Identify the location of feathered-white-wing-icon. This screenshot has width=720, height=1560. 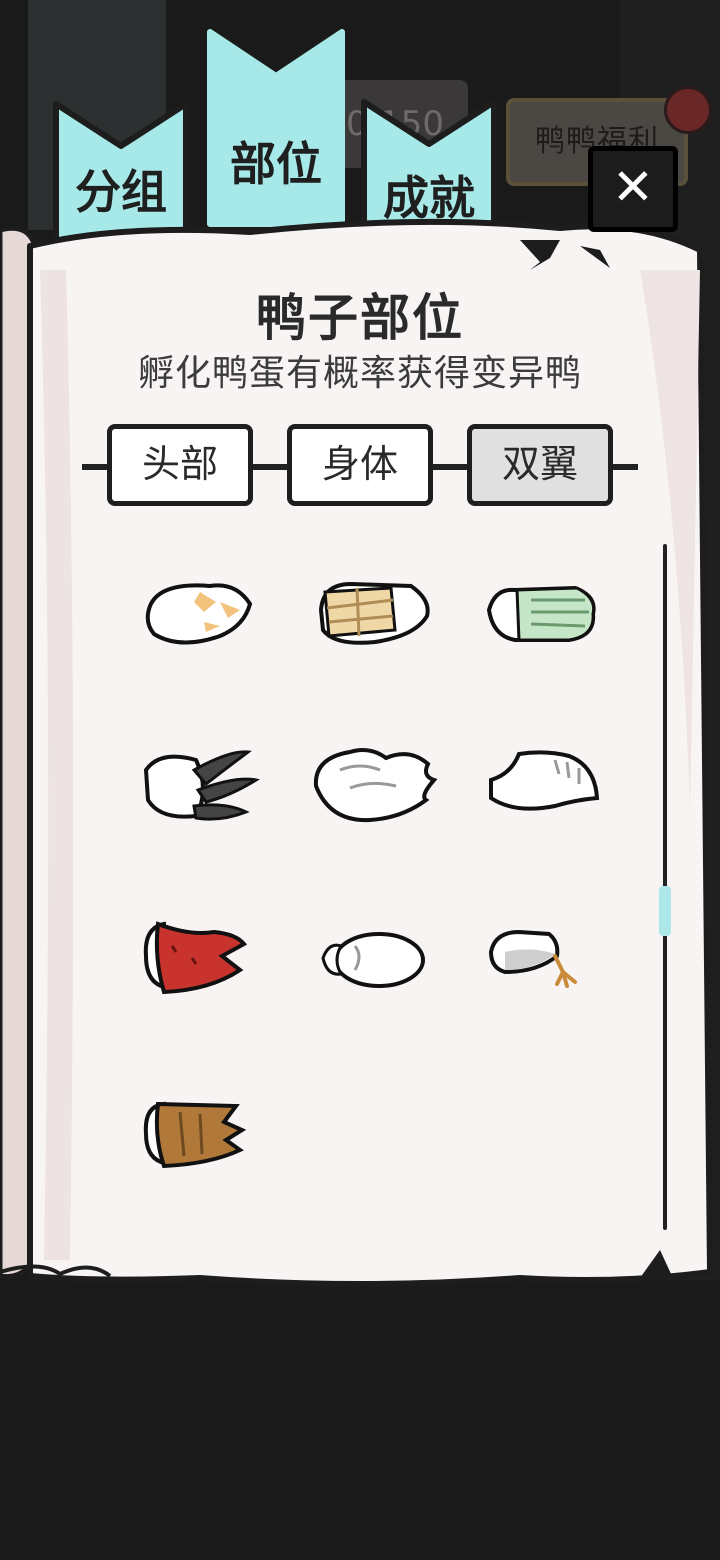
(374, 785).